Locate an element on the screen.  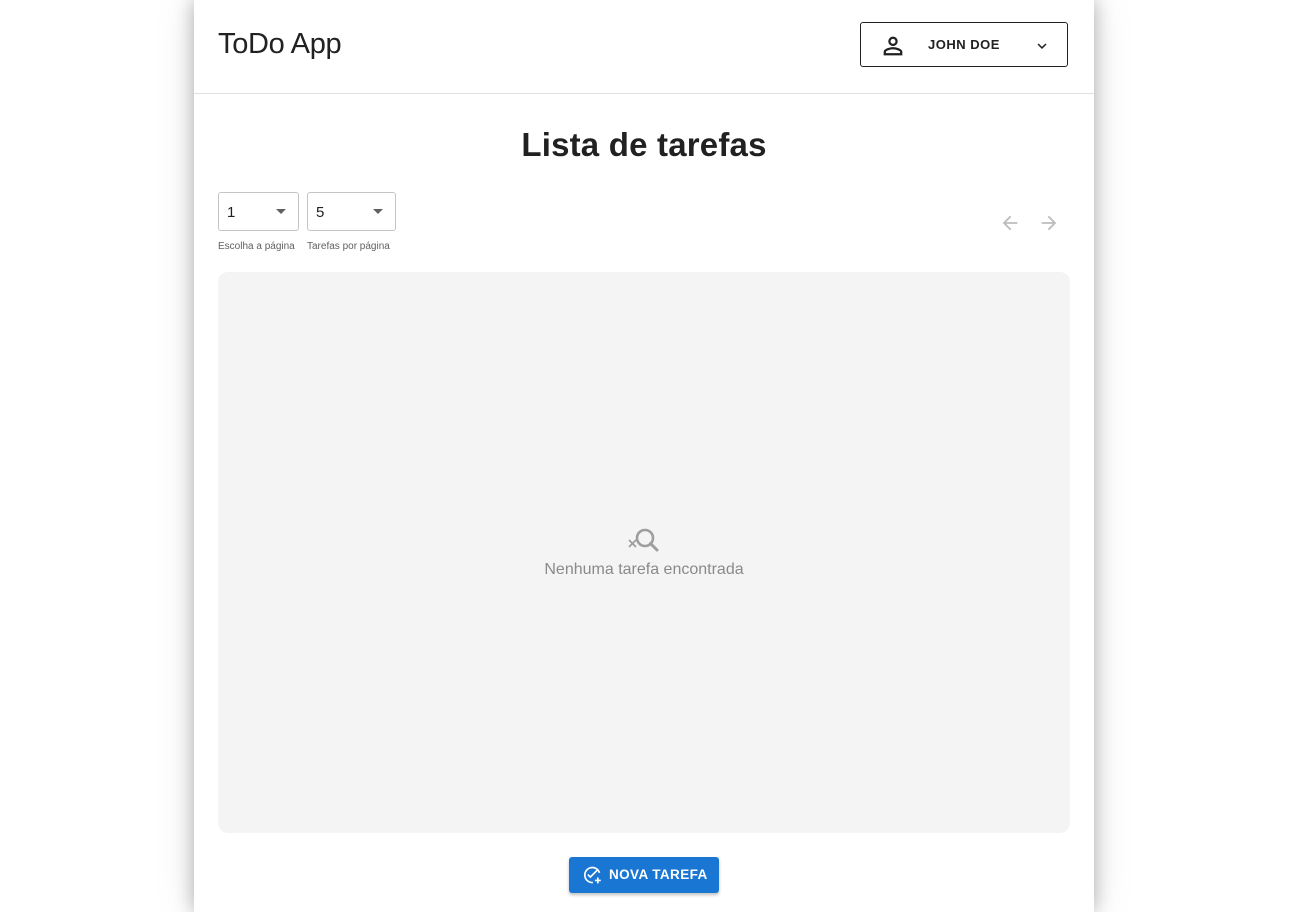
empty-state-message: Nenhuma tarefa encontrada is located at coordinates (644, 569).